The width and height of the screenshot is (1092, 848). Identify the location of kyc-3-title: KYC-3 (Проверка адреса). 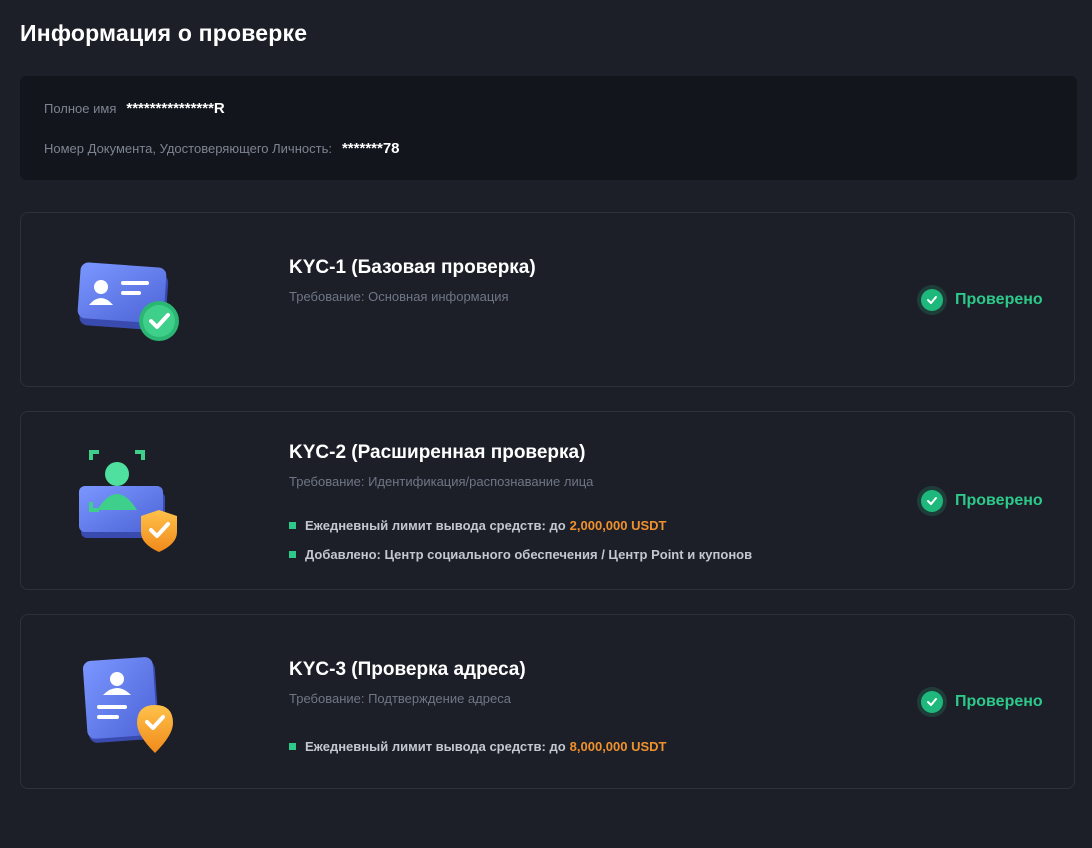
(407, 669).